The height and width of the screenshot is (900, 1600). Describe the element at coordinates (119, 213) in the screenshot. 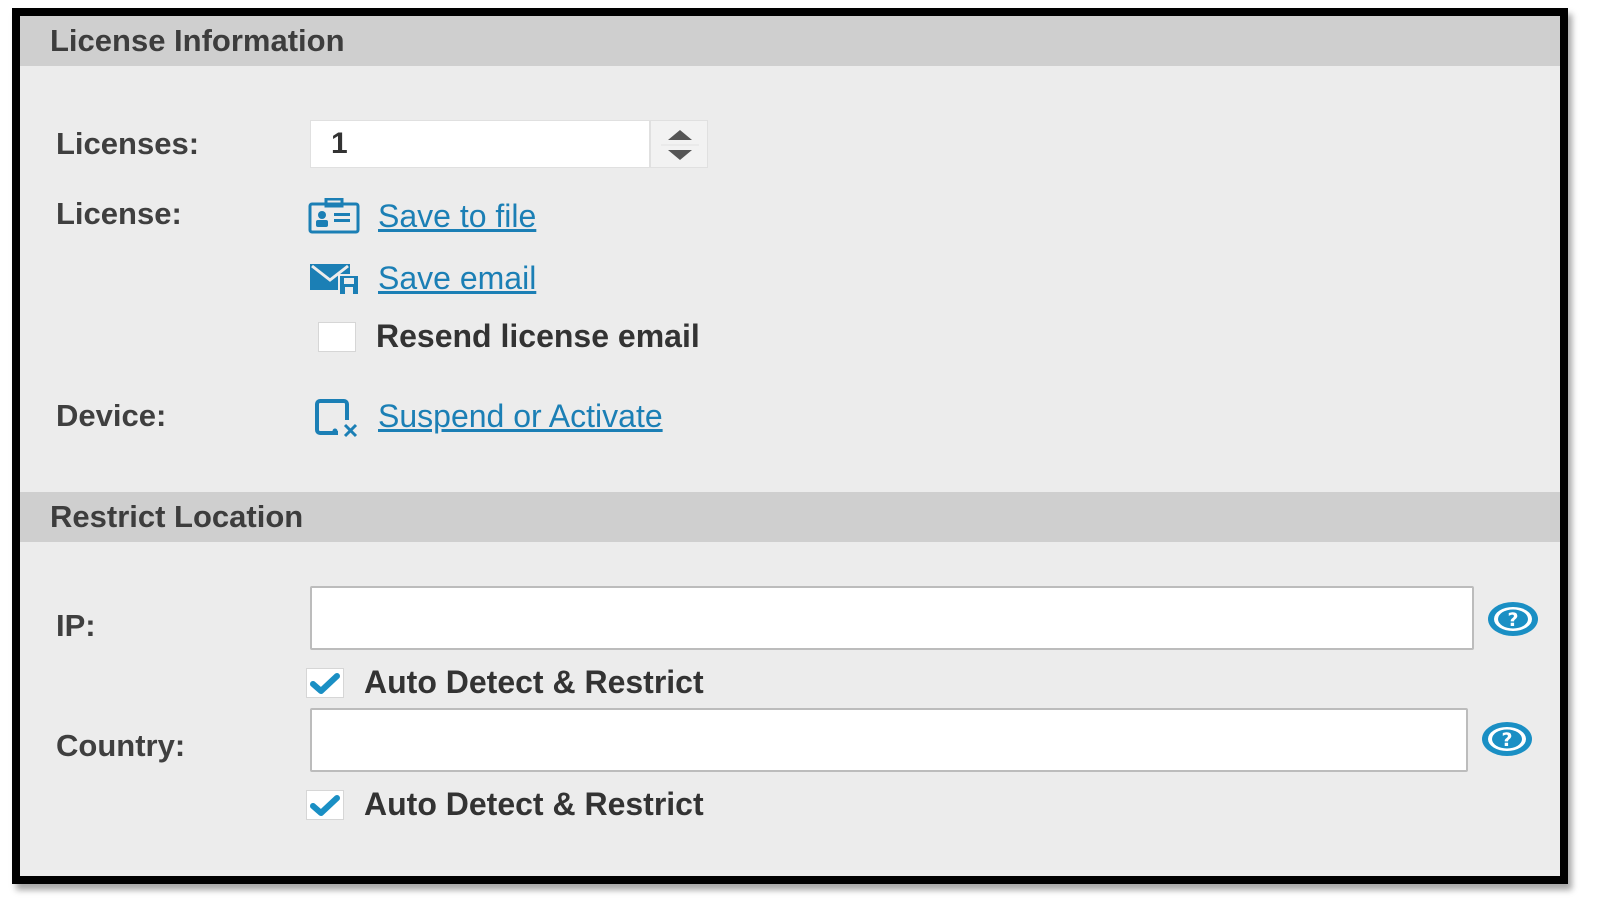

I see `license-label: License:` at that location.